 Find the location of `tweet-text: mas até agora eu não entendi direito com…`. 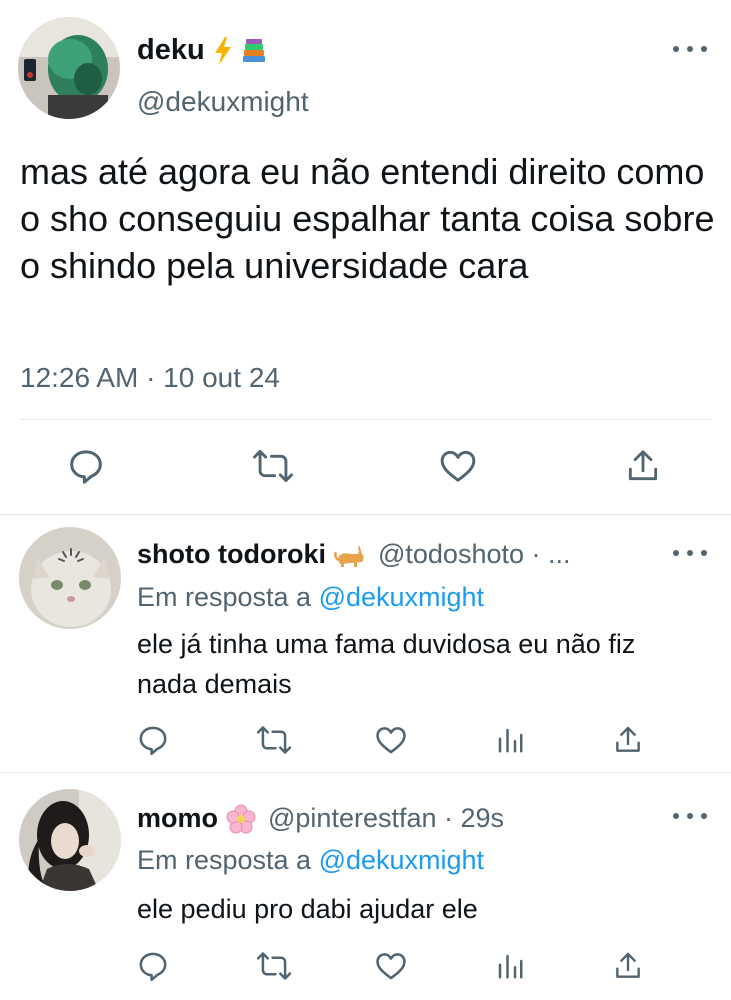

tweet-text: mas até agora eu não entendi direito com… is located at coordinates (367, 218).